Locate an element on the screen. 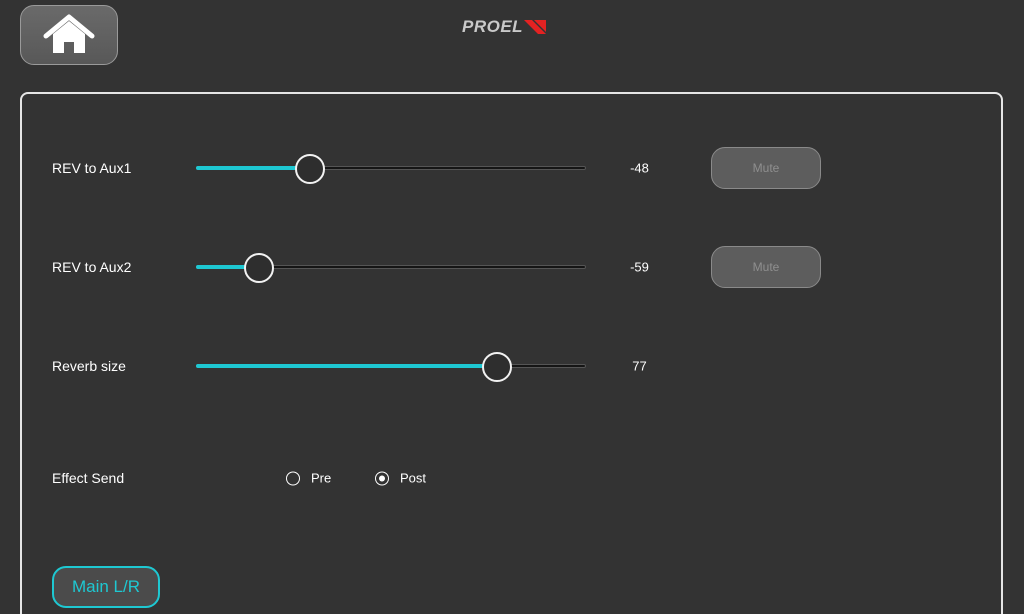 Image resolution: width=1024 pixels, height=614 pixels. rev-aux2-label: REV to Aux2 is located at coordinates (92, 267).